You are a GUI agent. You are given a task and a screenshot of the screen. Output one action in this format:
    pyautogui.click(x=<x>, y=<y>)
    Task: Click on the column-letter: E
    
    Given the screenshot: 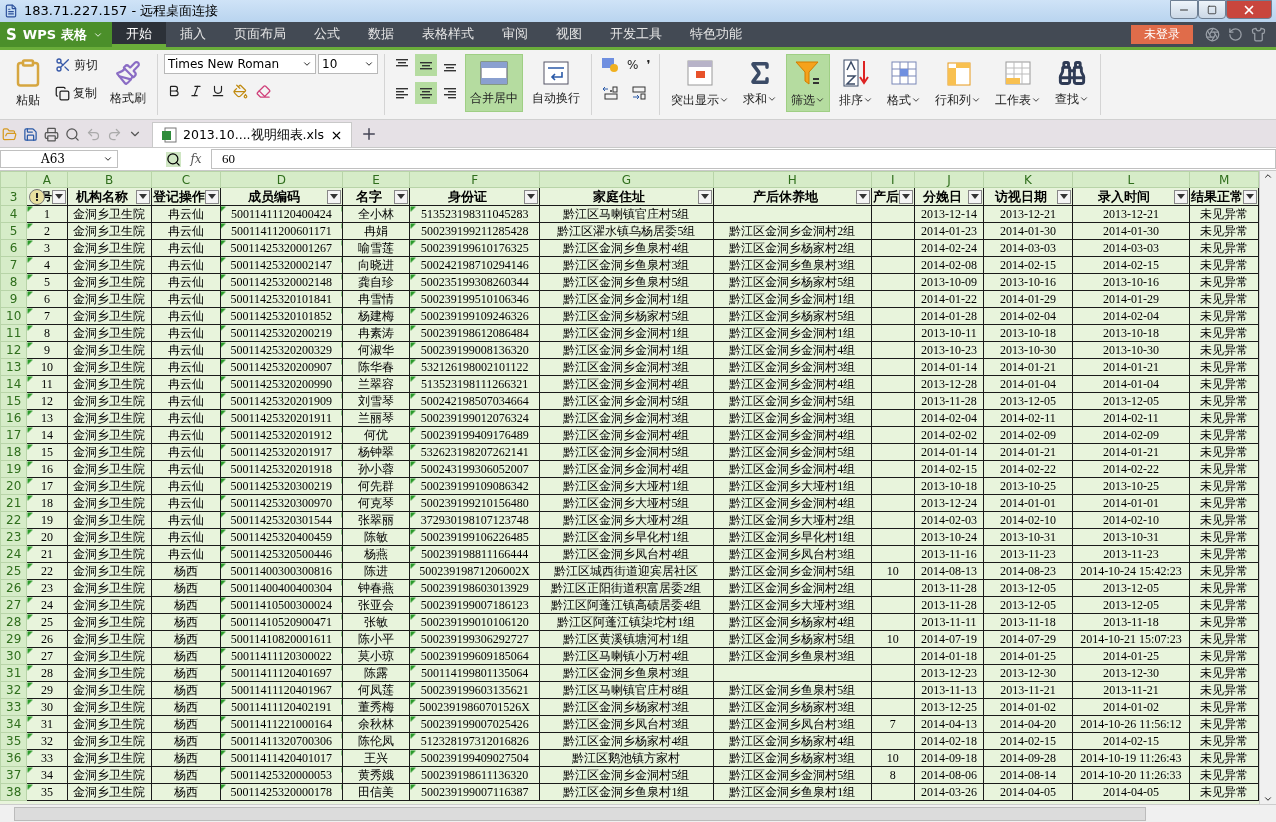 What is the action you would take?
    pyautogui.click(x=376, y=179)
    